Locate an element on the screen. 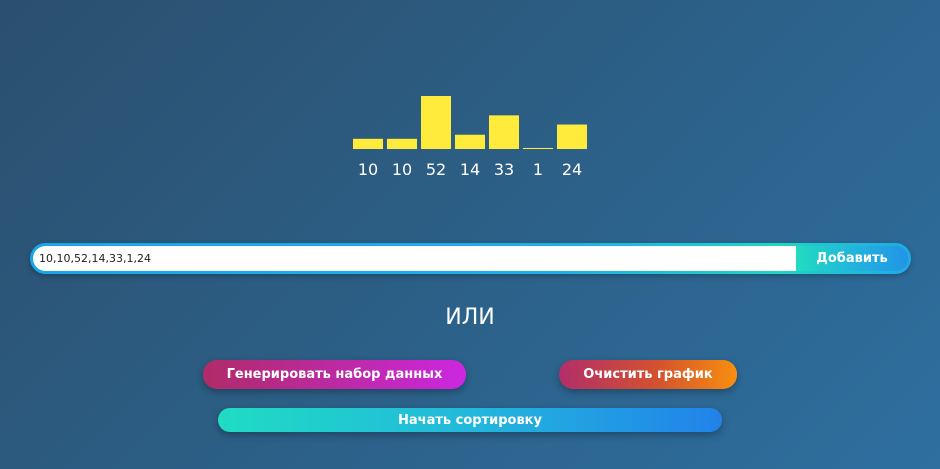 The width and height of the screenshot is (940, 469). bar-label-1: 10 is located at coordinates (402, 169).